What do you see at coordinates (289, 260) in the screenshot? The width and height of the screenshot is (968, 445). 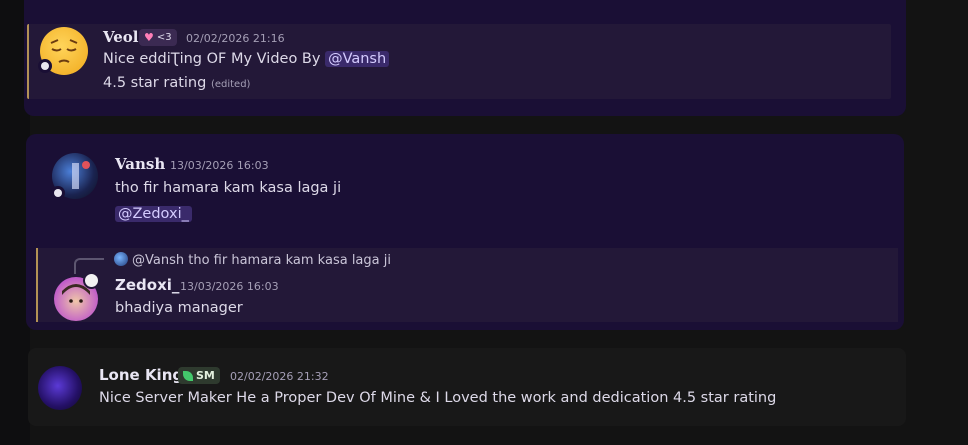 I see `reply-text: tho fir hamara kam kasa laga ji` at bounding box center [289, 260].